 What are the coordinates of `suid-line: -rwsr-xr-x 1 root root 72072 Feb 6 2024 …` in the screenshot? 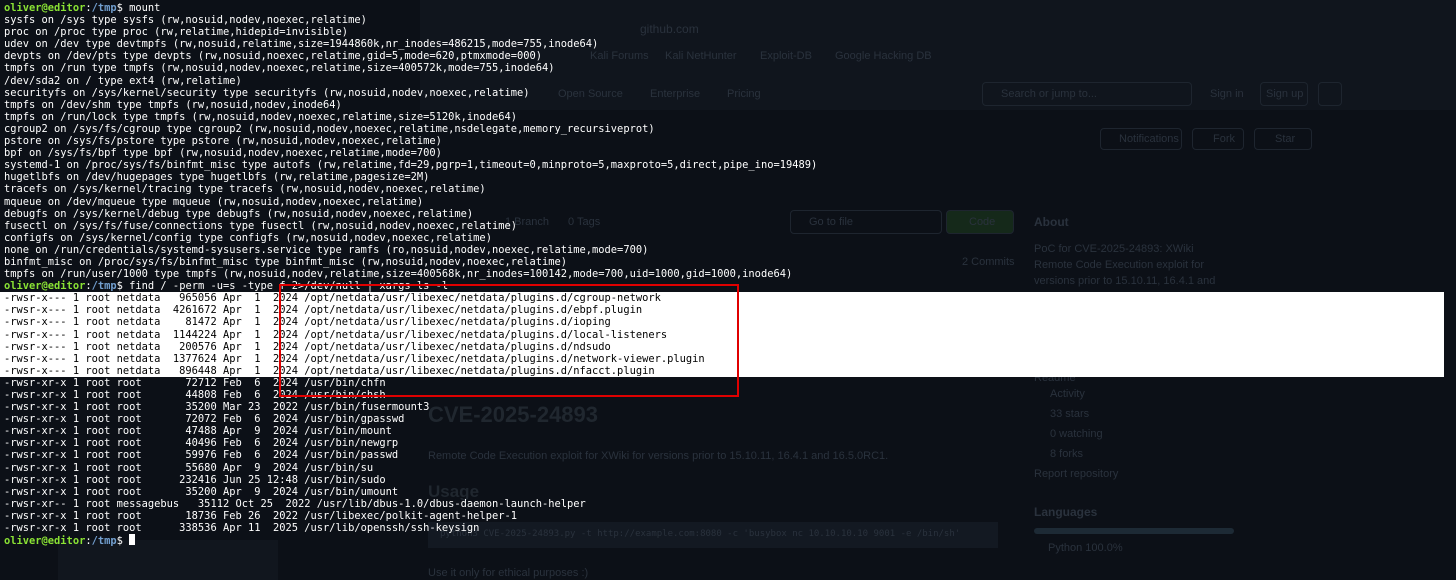 It's located at (204, 419).